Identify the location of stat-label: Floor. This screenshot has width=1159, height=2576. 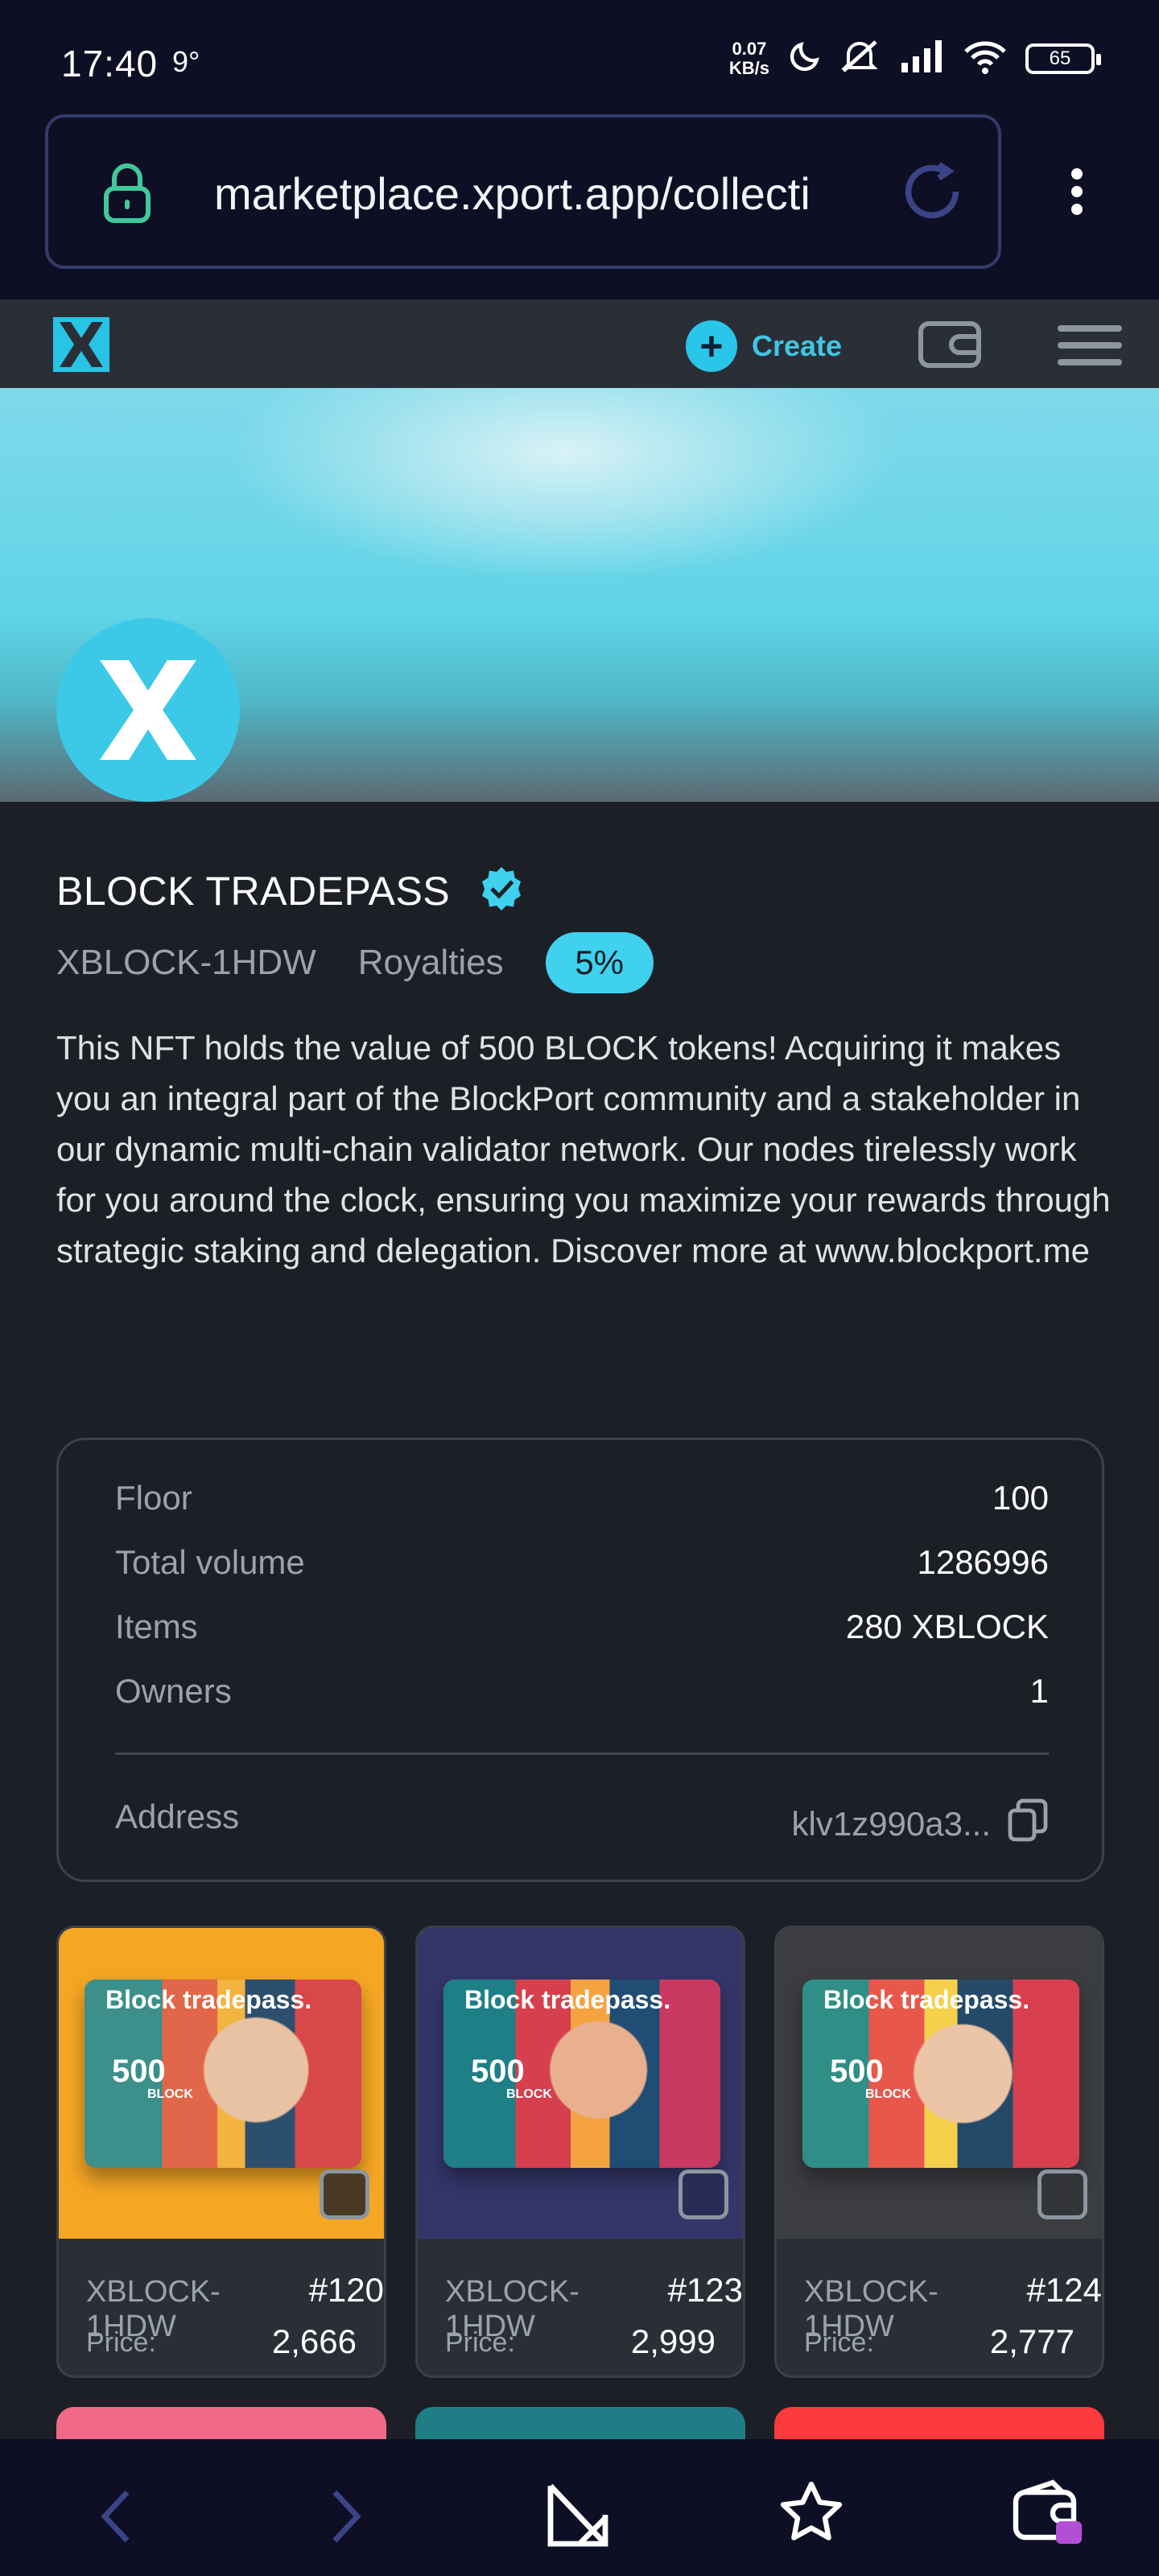
(153, 1498).